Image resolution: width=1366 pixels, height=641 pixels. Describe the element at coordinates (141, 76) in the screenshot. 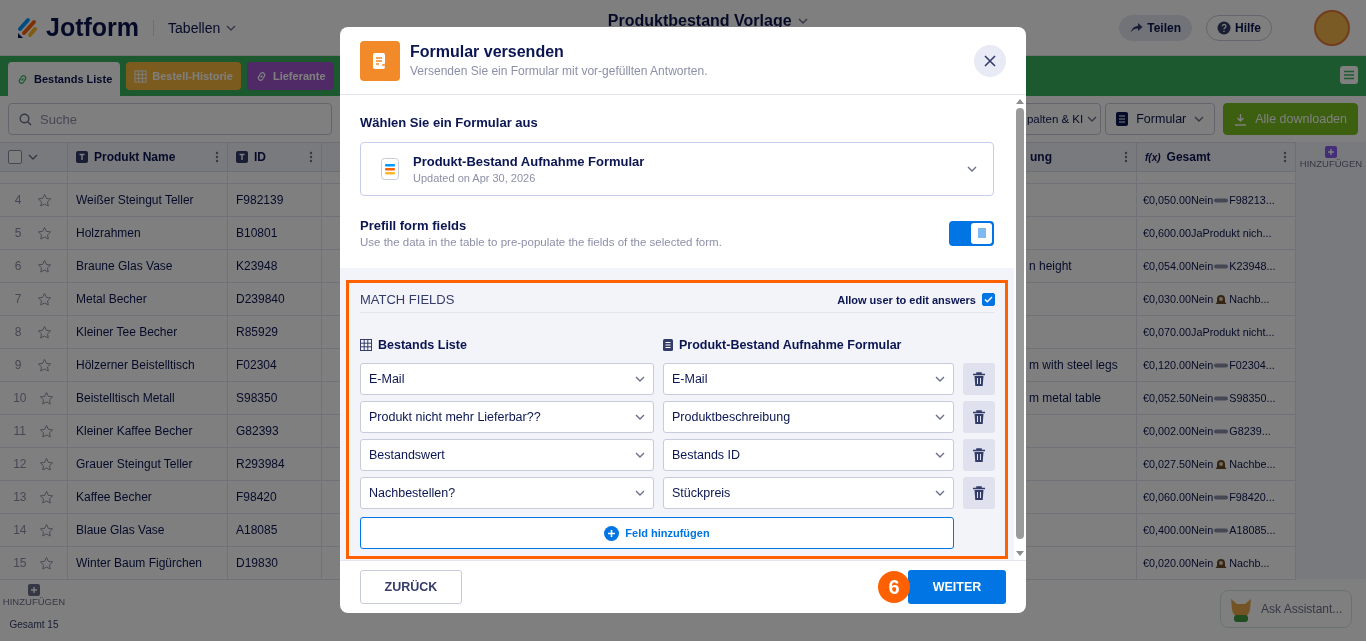

I see `grid-icon` at that location.